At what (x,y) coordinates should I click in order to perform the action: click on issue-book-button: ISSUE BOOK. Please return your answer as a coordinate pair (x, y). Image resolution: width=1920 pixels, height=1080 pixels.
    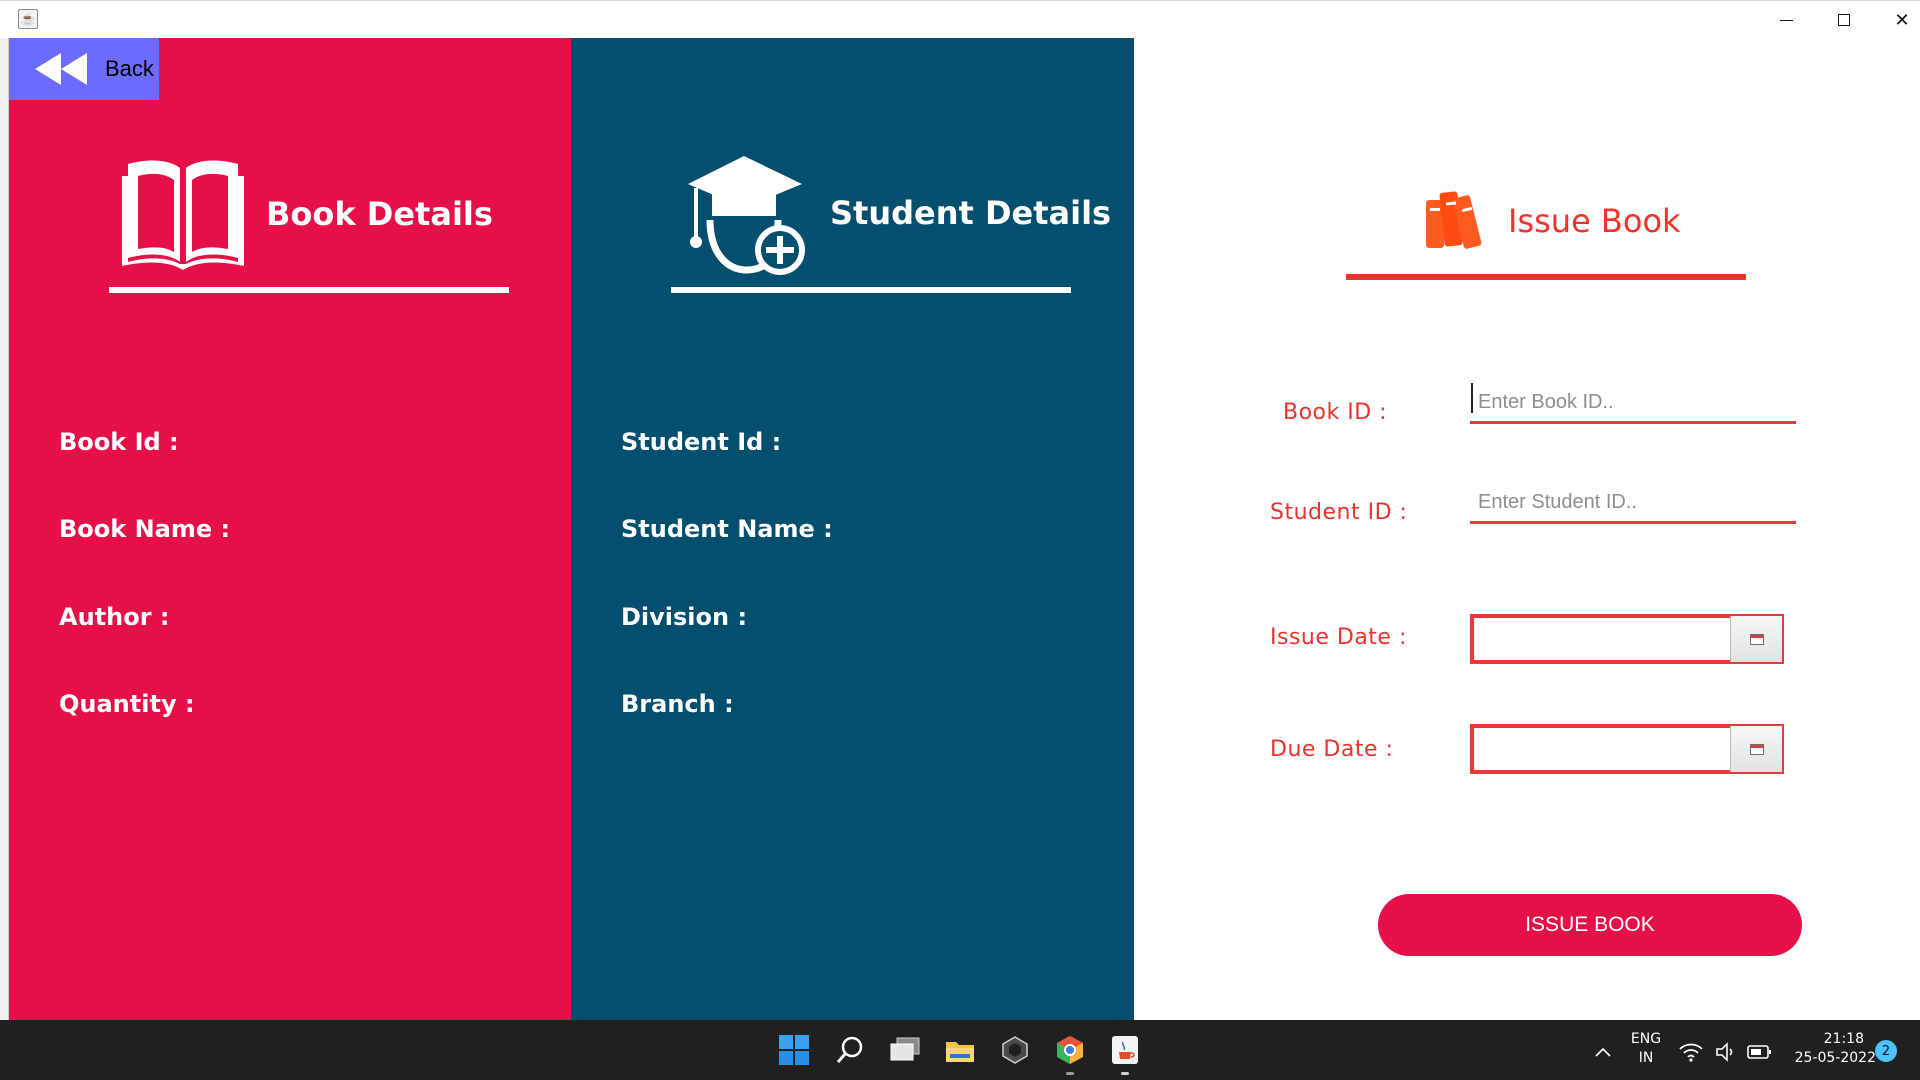
    Looking at the image, I should click on (1590, 925).